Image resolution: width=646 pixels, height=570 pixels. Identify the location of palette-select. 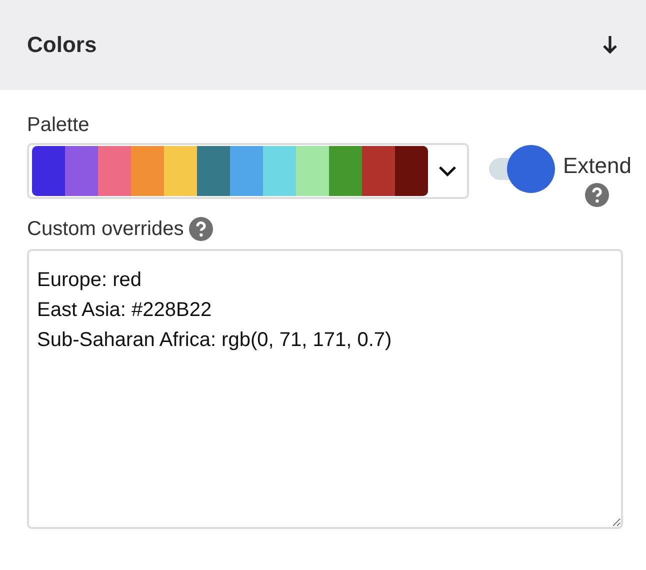
(248, 171).